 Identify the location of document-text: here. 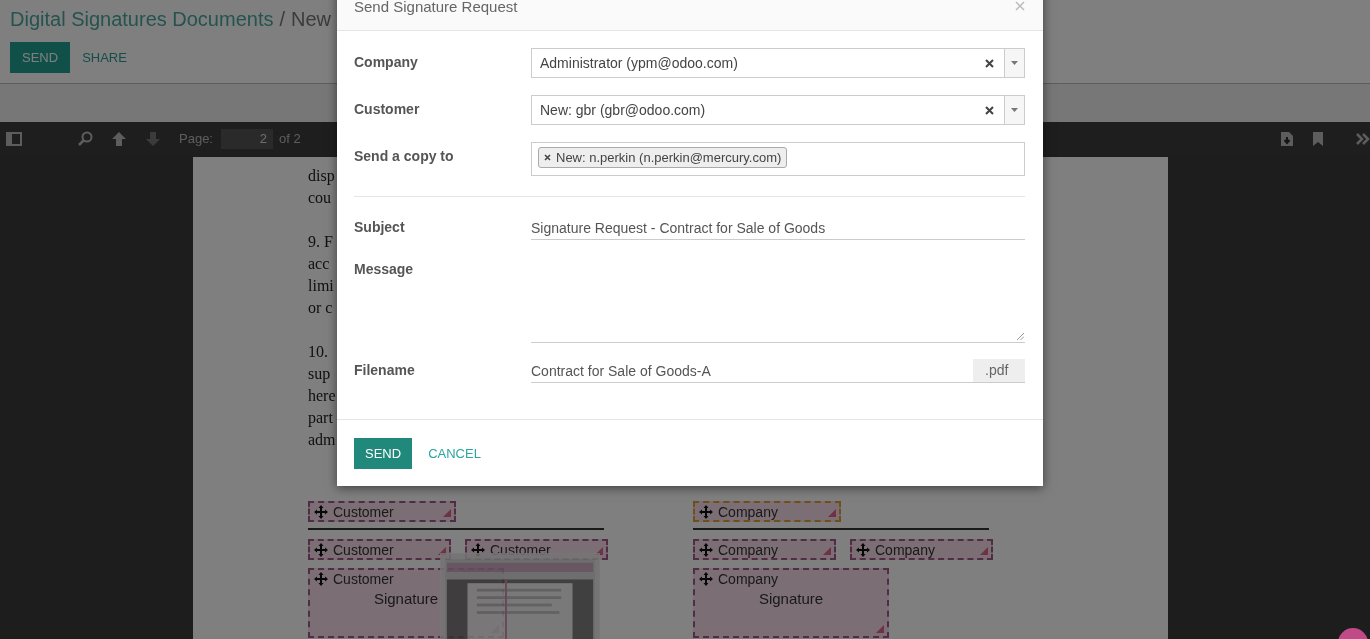
(322, 396).